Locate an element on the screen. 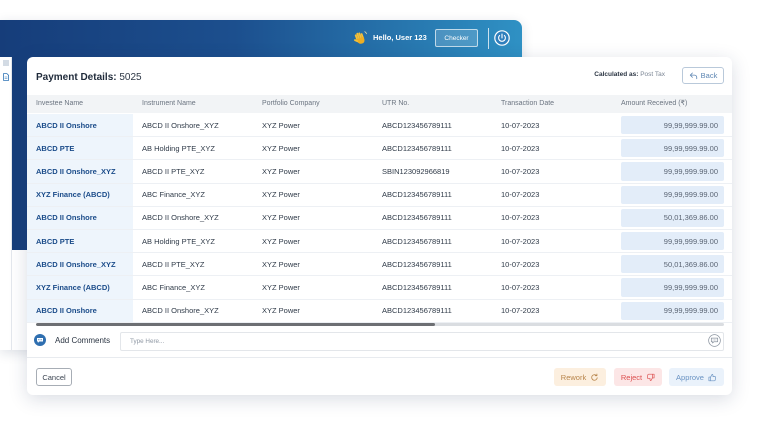 The width and height of the screenshot is (760, 424). reject-button-label: Reject is located at coordinates (631, 377).